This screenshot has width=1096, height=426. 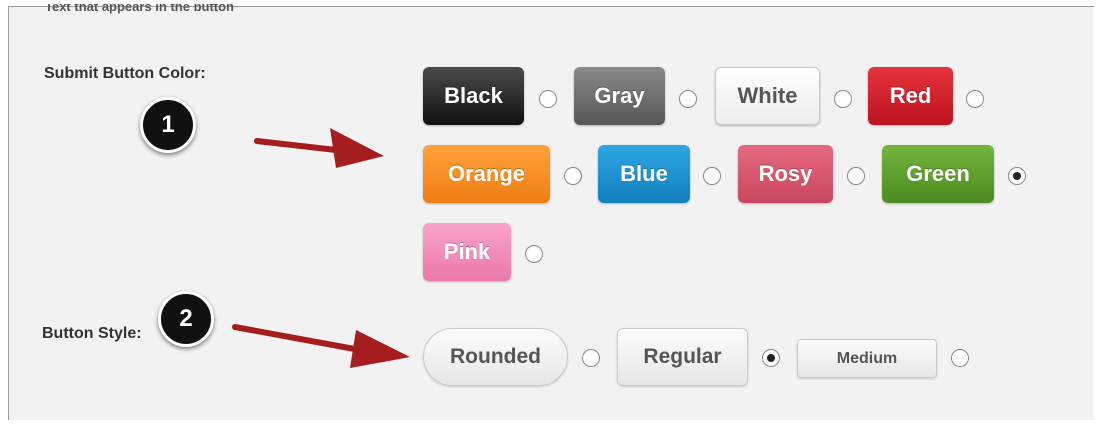 What do you see at coordinates (186, 319) in the screenshot?
I see `step-badge-2: 2` at bounding box center [186, 319].